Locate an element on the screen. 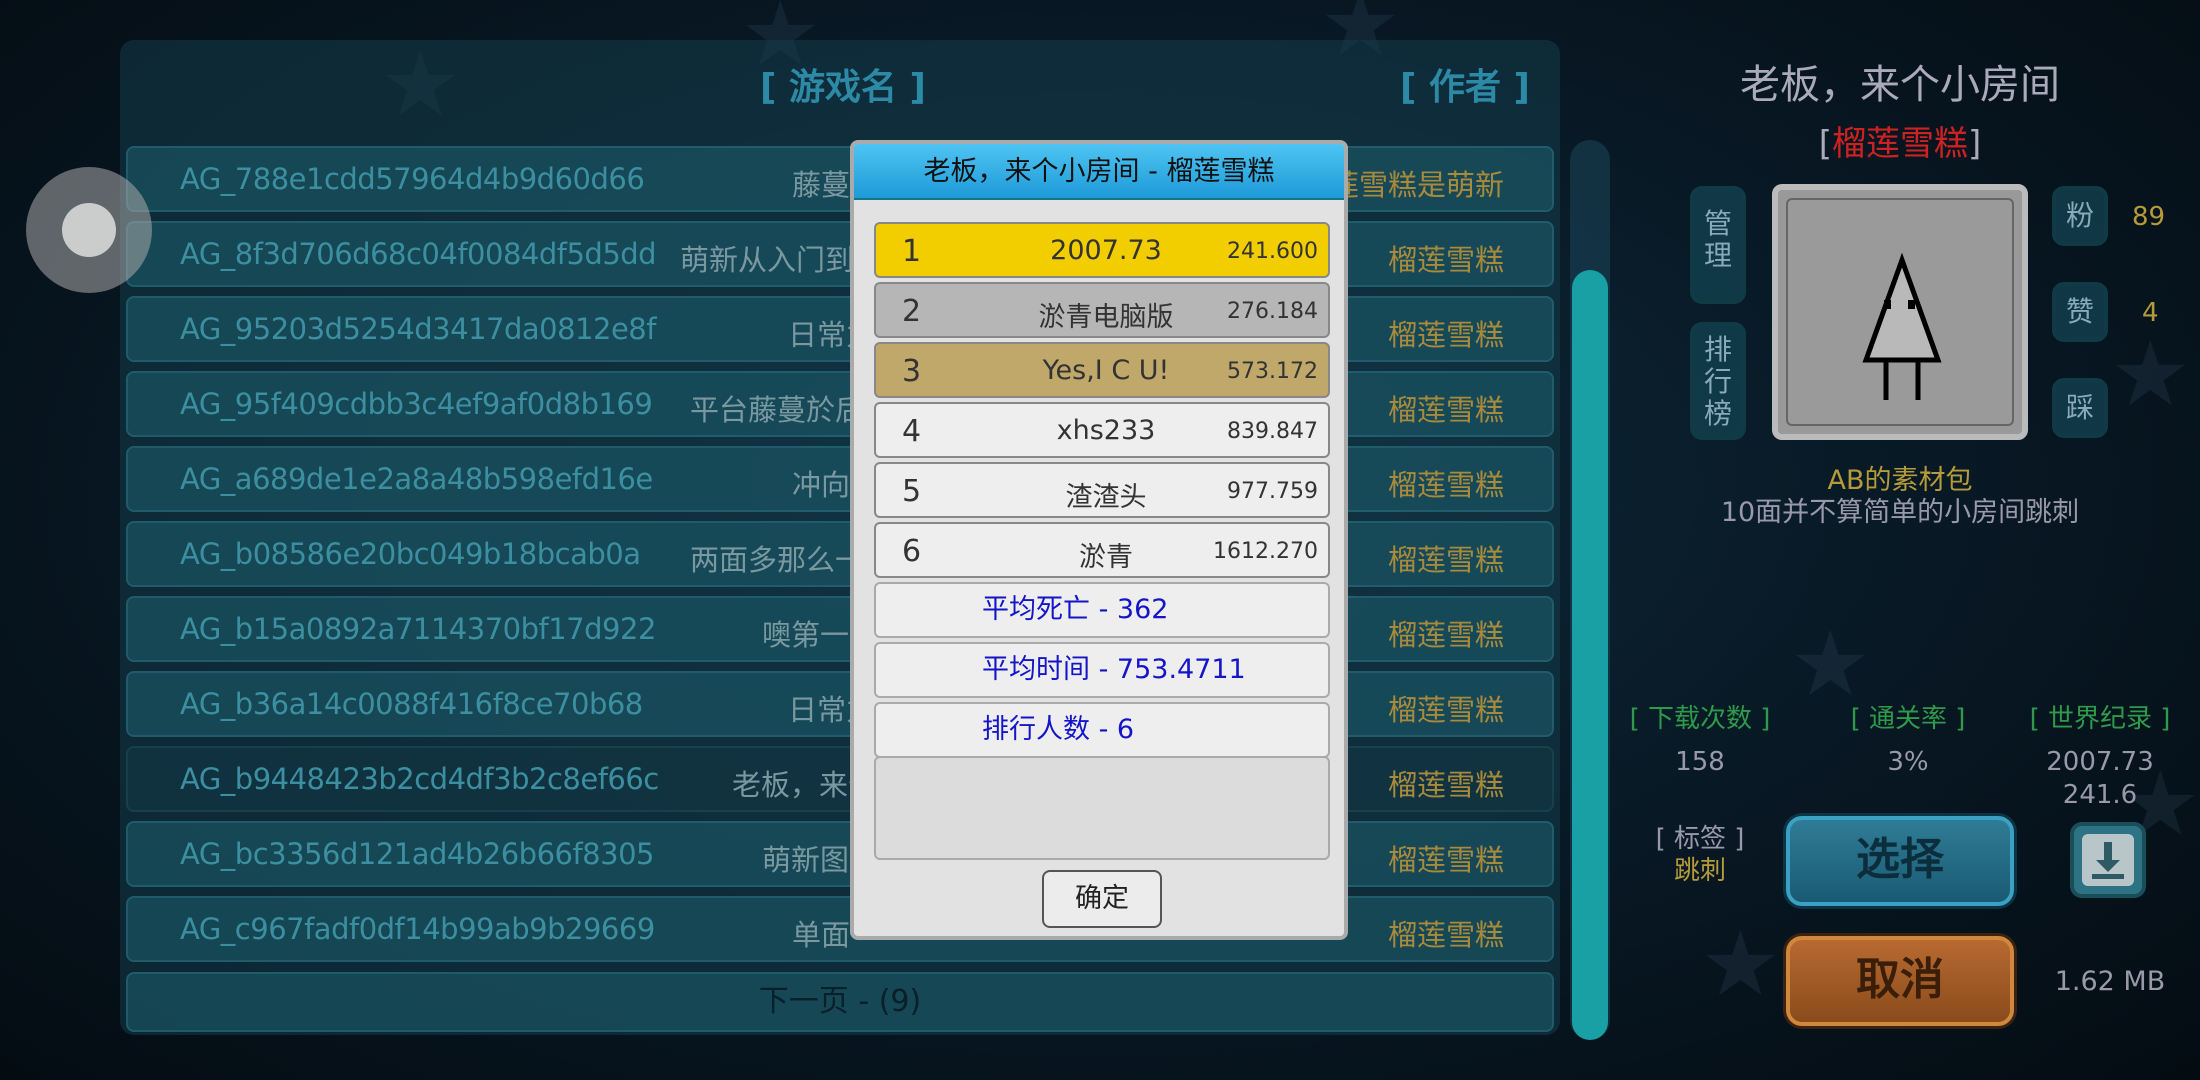 This screenshot has width=2200, height=1080. level-name: 冲向 is located at coordinates (821, 485).